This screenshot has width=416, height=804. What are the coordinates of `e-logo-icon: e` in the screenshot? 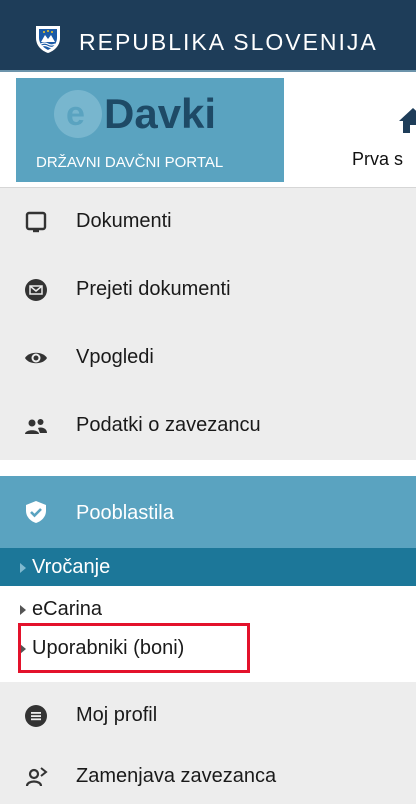 It's located at (78, 114).